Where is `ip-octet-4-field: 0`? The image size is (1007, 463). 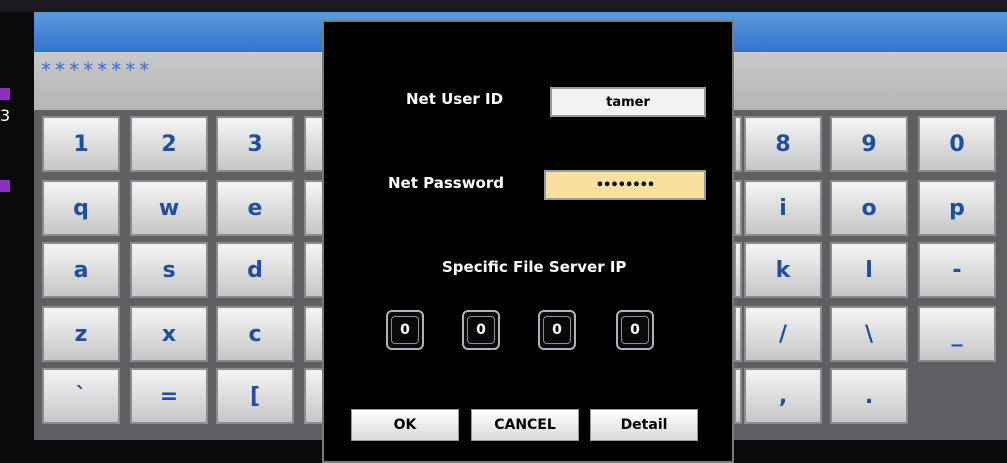
ip-octet-4-field: 0 is located at coordinates (635, 330).